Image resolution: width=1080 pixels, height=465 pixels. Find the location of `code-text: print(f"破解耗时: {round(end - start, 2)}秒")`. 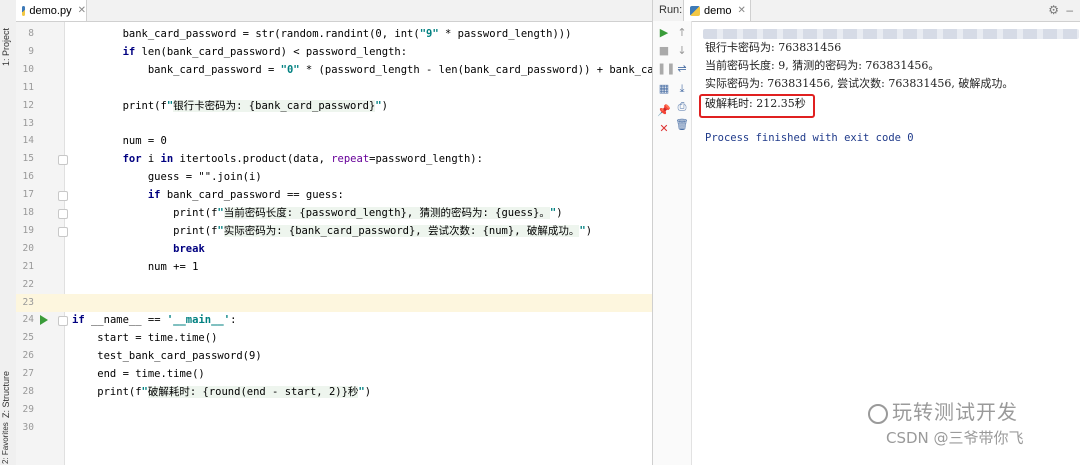

code-text: print(f"破解耗时: {round(end - start, 2)}秒") is located at coordinates (222, 392).